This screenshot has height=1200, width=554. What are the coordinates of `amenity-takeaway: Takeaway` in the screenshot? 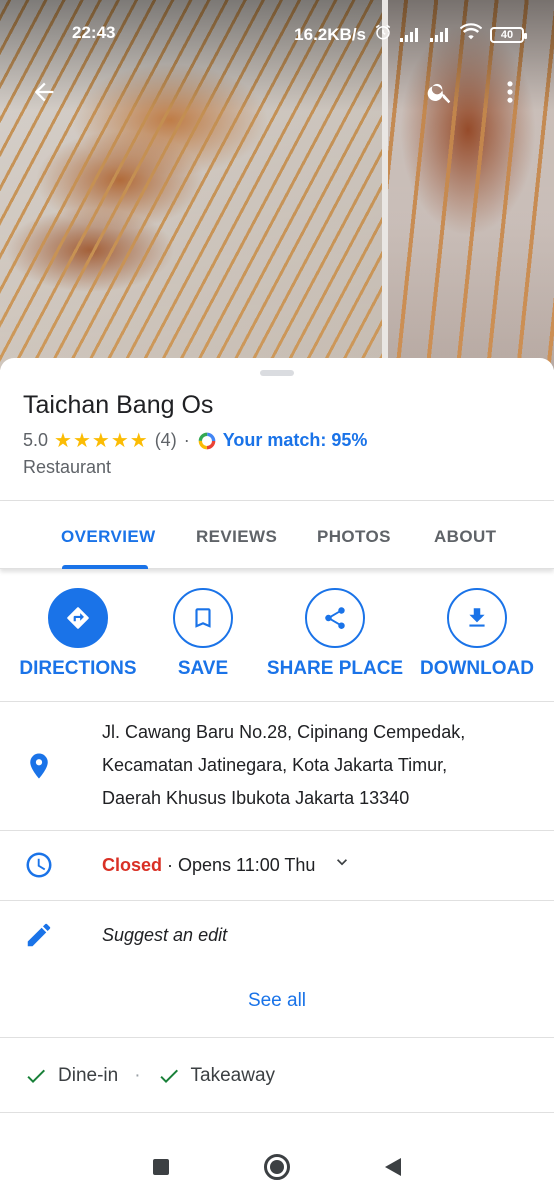 It's located at (233, 1075).